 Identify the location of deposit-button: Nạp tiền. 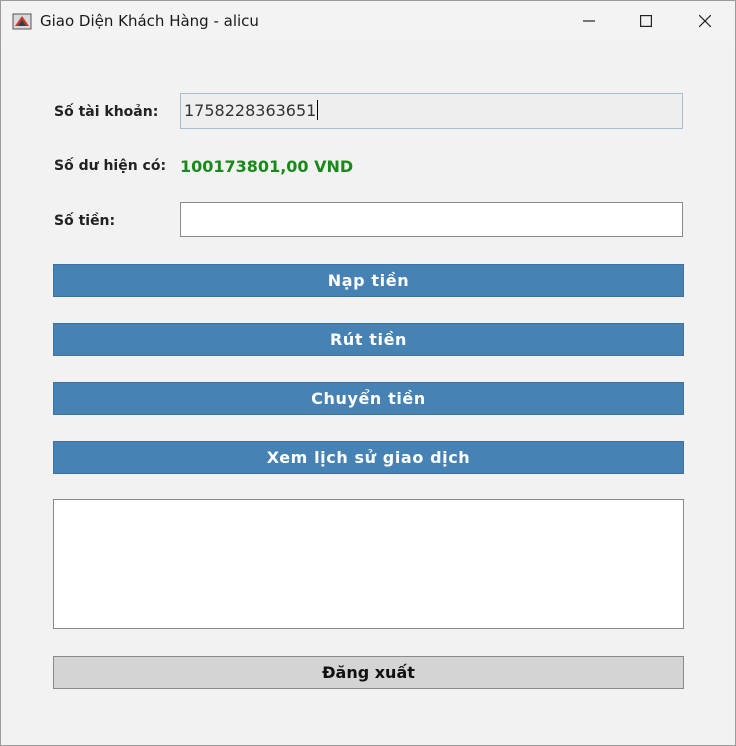
(368, 280).